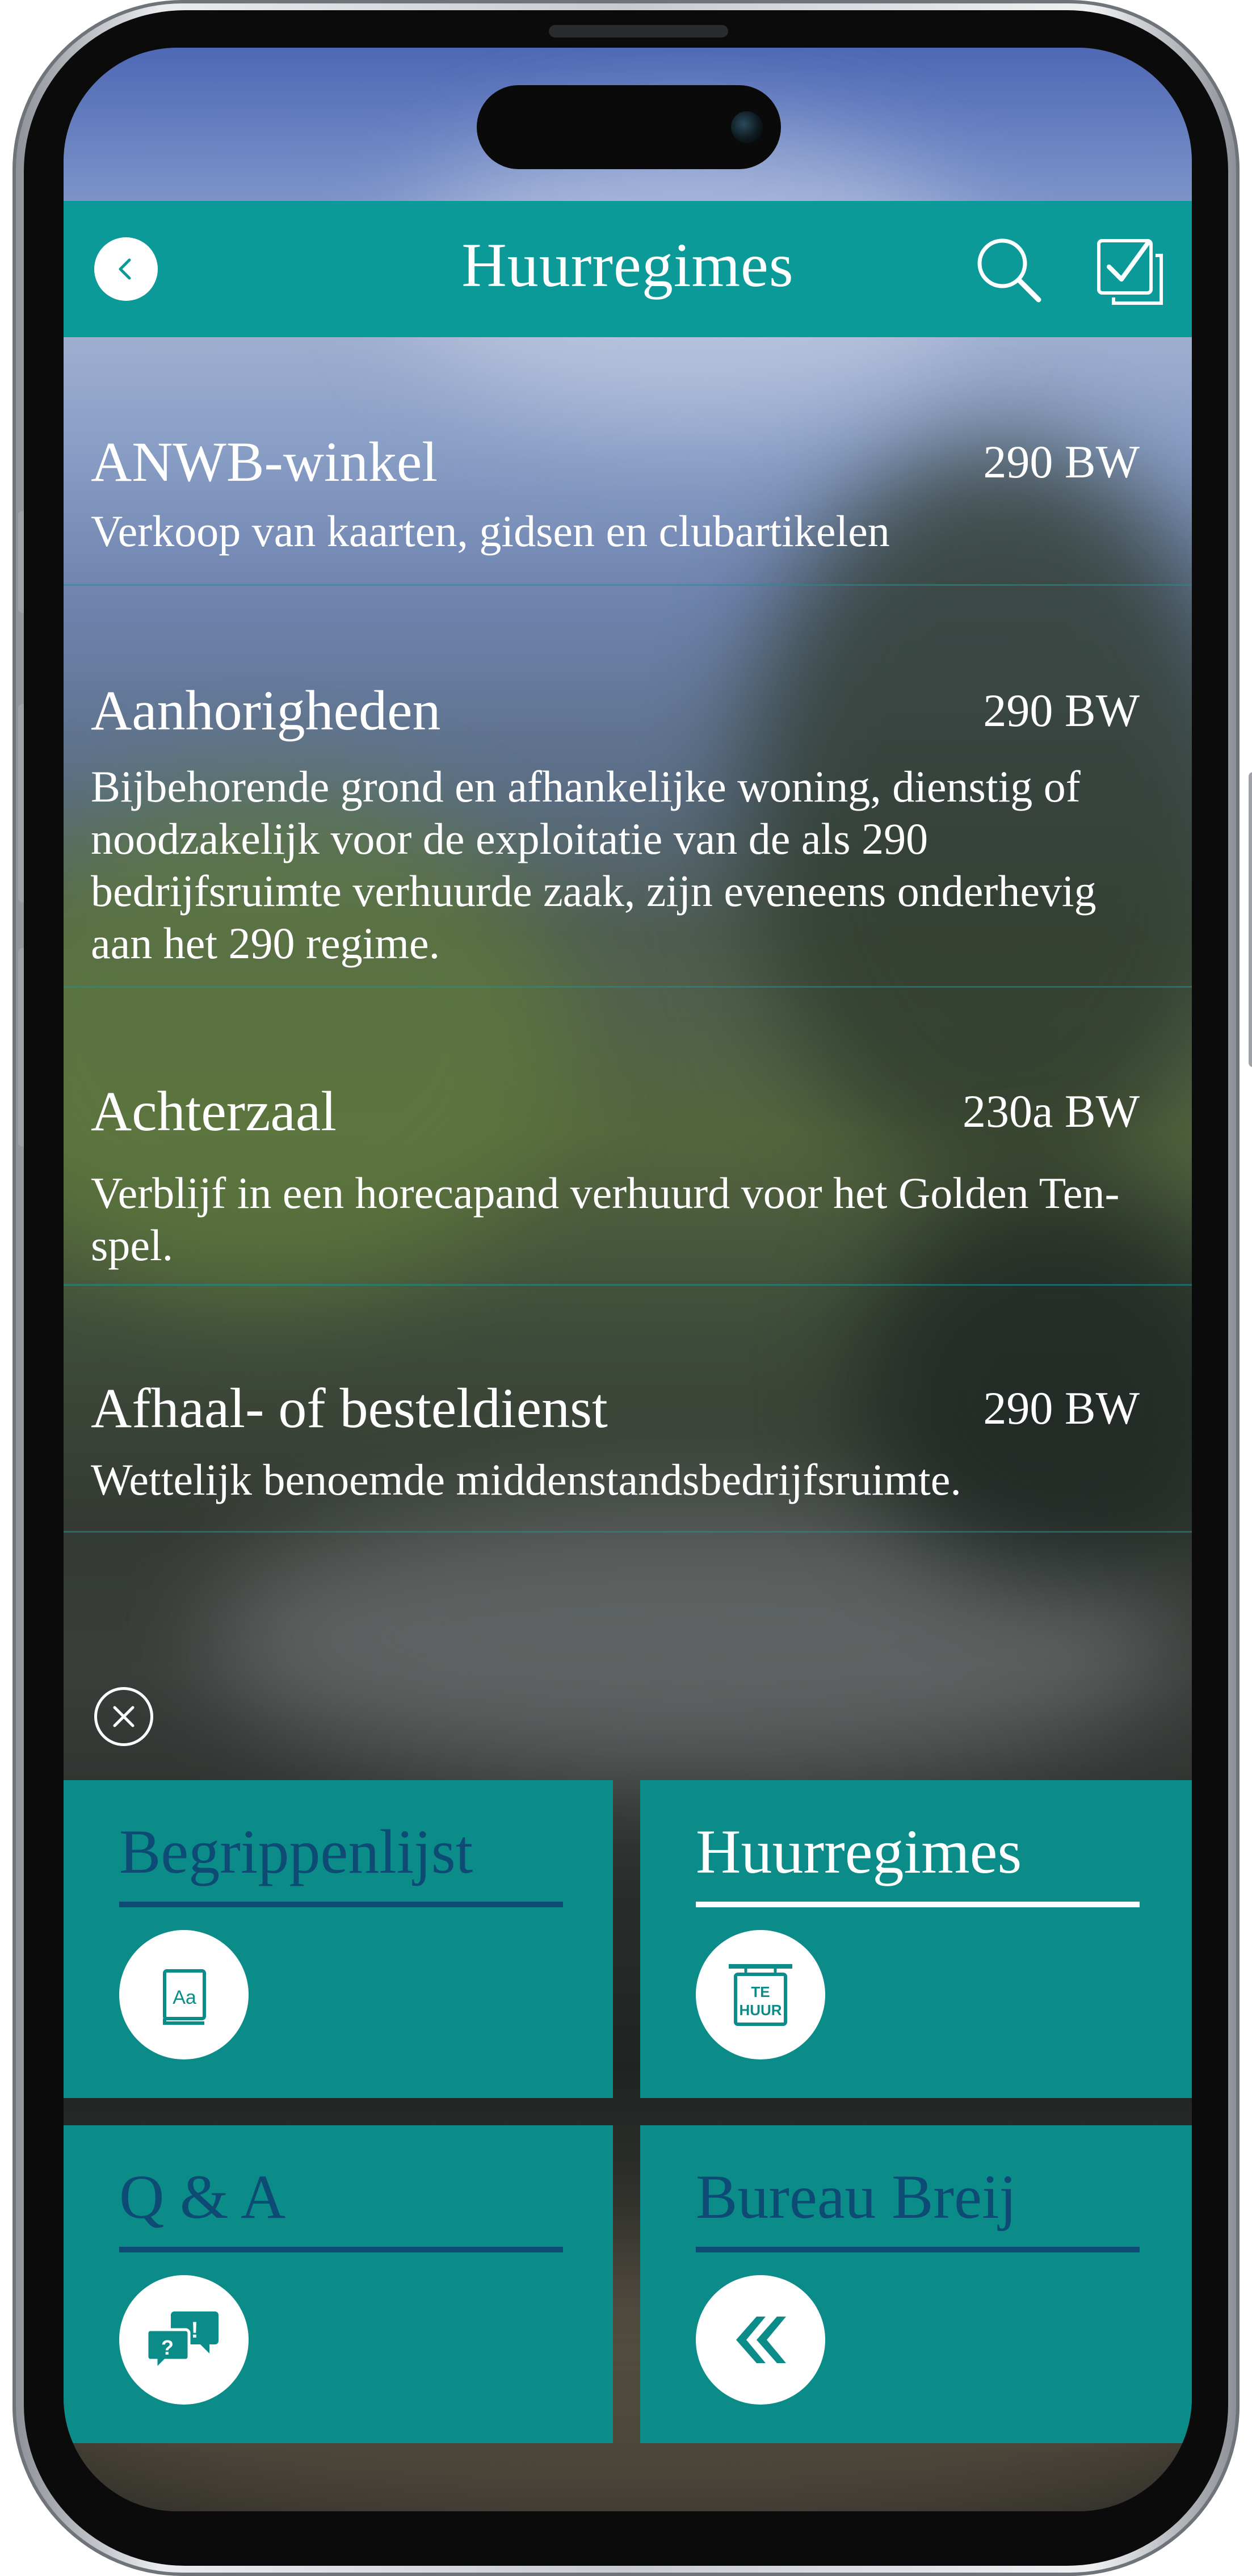  What do you see at coordinates (761, 2011) in the screenshot?
I see `sign-text-bottom: HUUR` at bounding box center [761, 2011].